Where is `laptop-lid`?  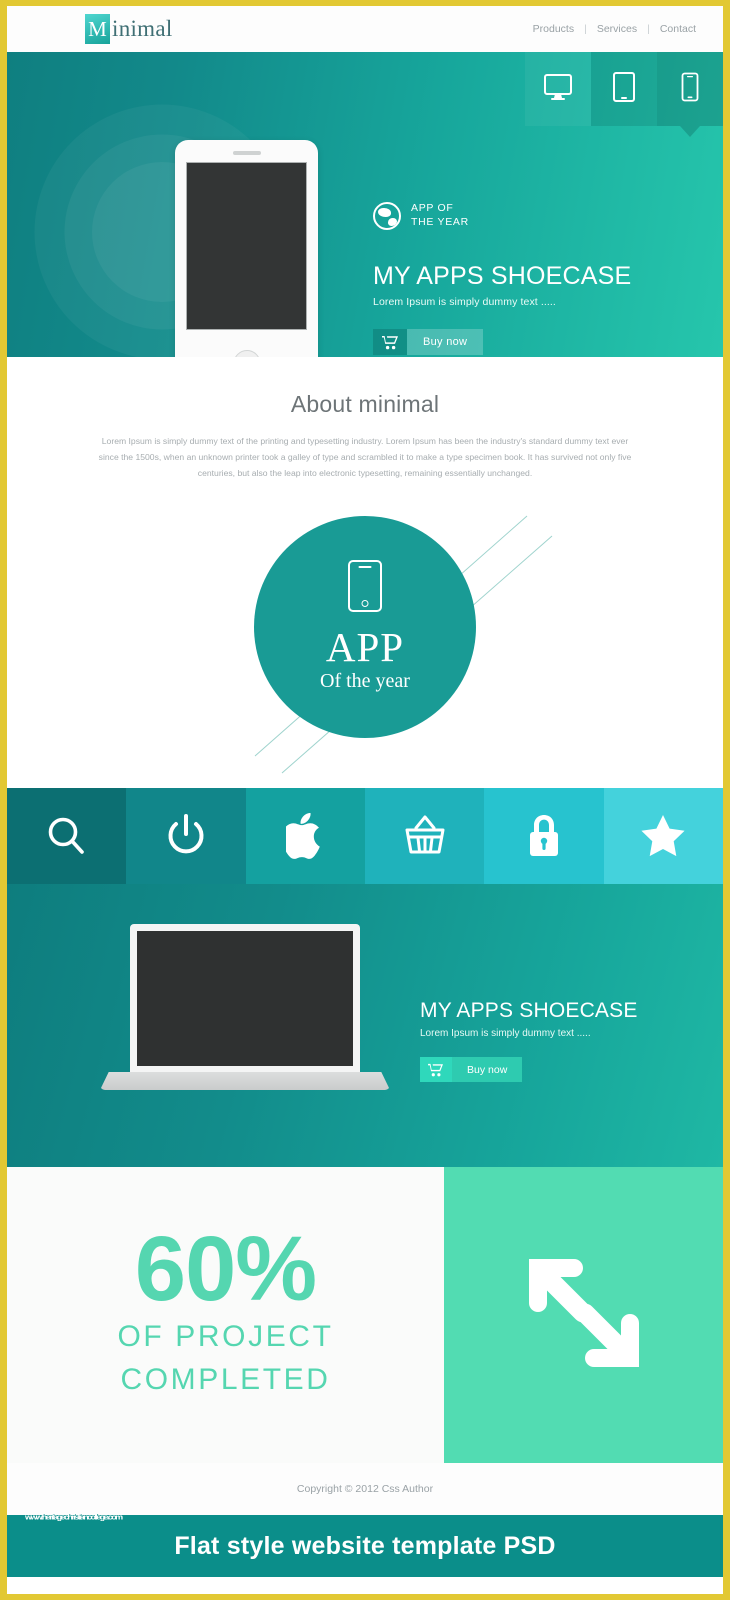
laptop-lid is located at coordinates (245, 998).